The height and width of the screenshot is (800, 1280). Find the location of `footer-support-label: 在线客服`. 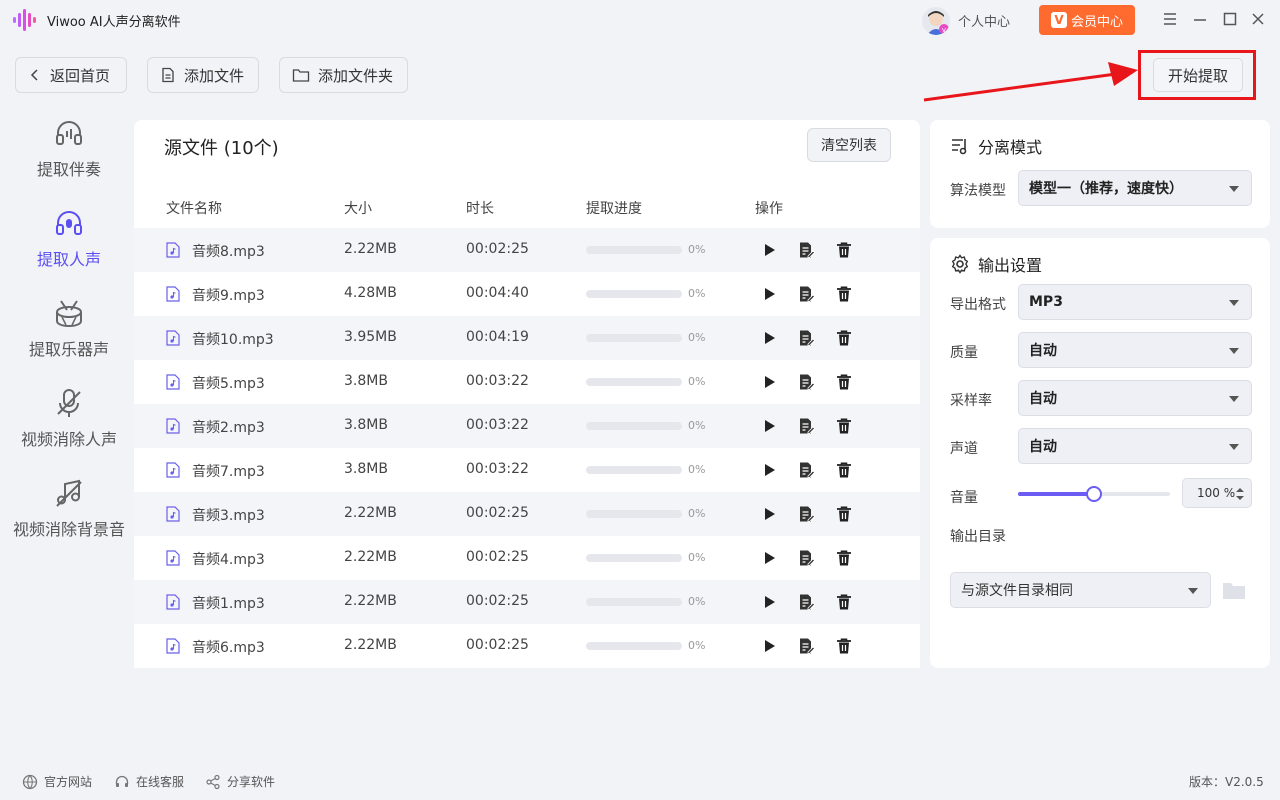

footer-support-label: 在线客服 is located at coordinates (160, 782).